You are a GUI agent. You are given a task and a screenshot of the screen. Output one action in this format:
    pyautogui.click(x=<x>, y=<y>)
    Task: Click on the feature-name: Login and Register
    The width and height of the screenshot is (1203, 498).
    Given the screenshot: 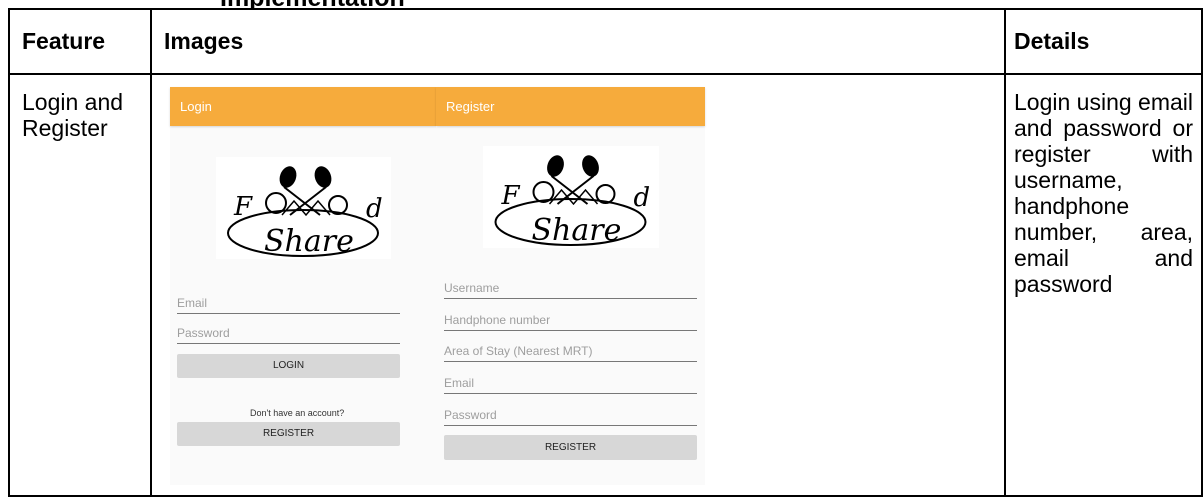 What is the action you would take?
    pyautogui.click(x=73, y=115)
    